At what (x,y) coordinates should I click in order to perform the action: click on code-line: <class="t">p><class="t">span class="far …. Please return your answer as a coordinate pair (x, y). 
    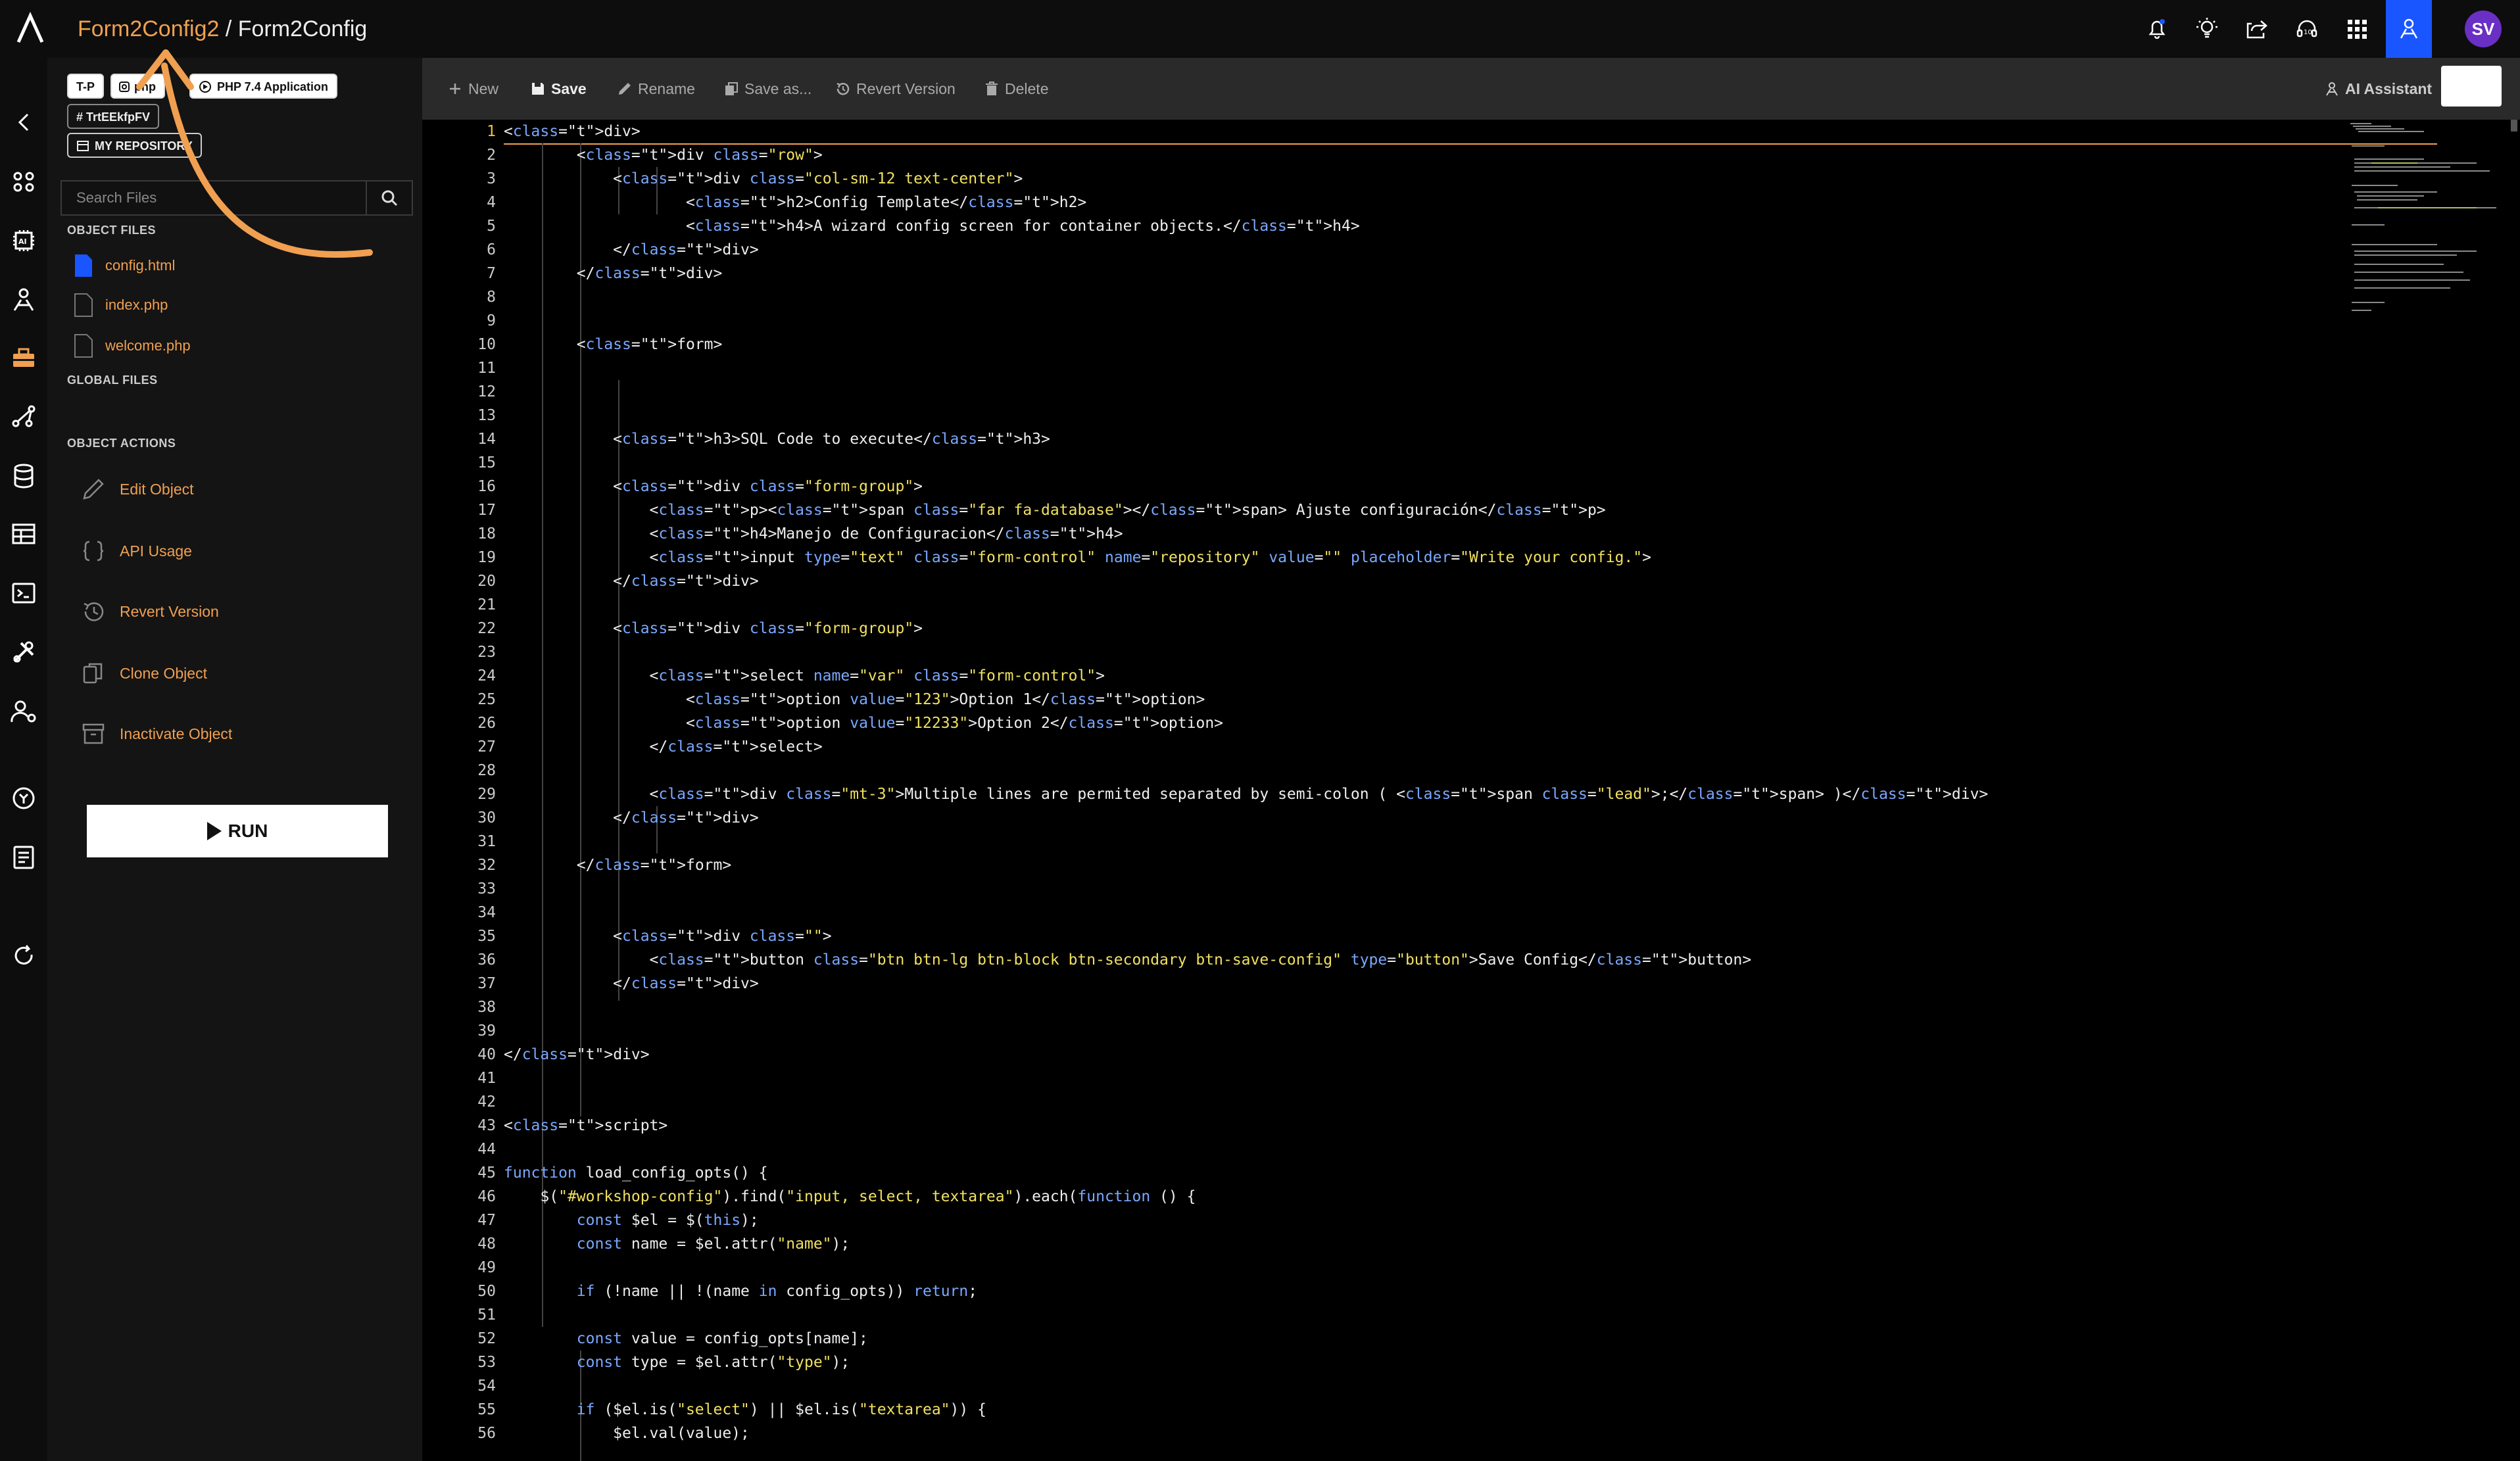
    Looking at the image, I should click on (1055, 511).